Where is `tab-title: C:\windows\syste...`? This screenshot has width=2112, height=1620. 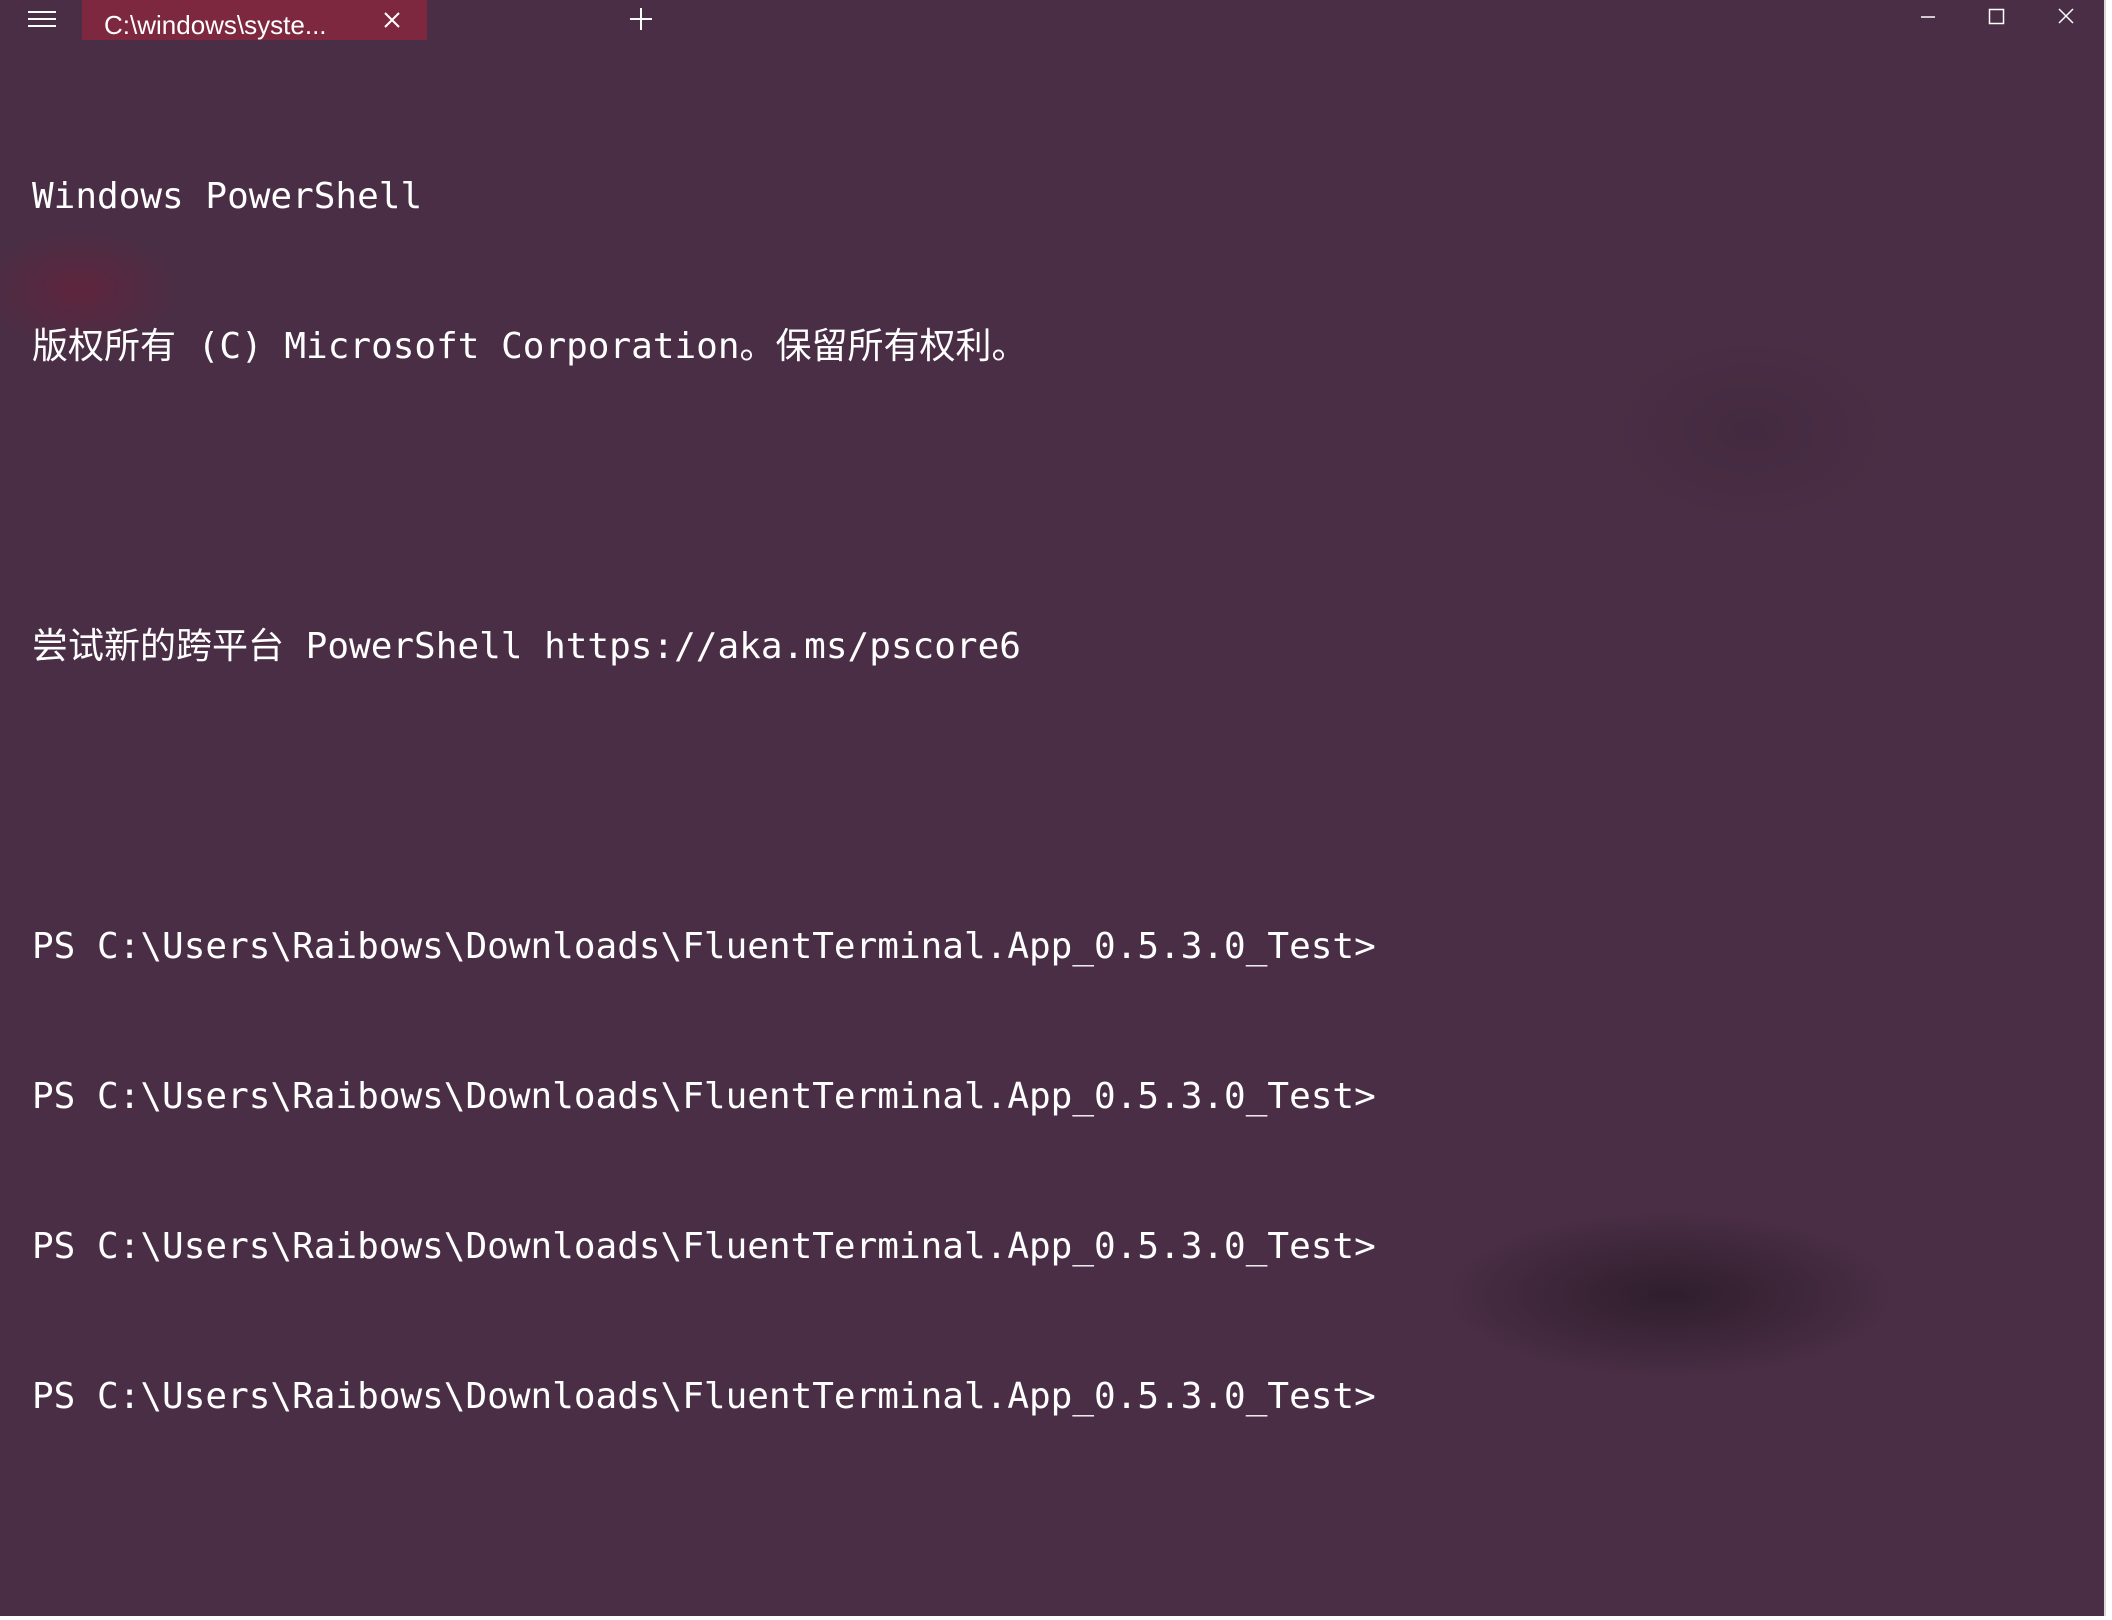 tab-title: C:\windows\syste... is located at coordinates (215, 25).